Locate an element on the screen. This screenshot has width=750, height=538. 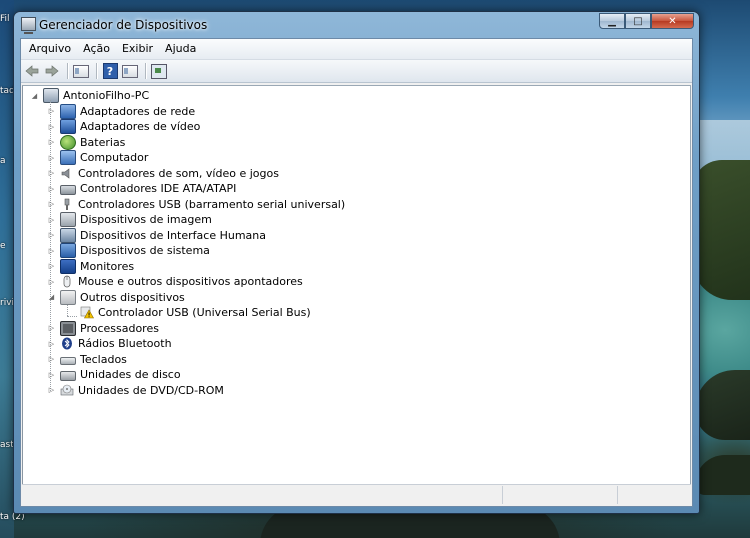
window-controls: ▁ □ ✕ is located at coordinates (646, 22).